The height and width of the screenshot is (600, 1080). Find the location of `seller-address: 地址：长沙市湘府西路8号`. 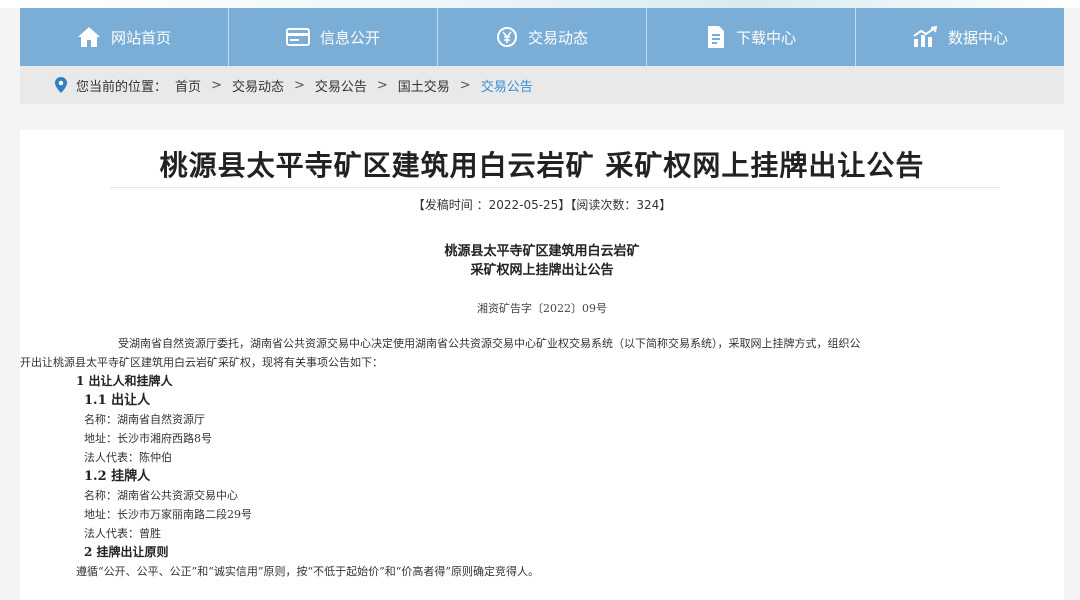

seller-address: 地址：长沙市湘府西路8号 is located at coordinates (148, 438).